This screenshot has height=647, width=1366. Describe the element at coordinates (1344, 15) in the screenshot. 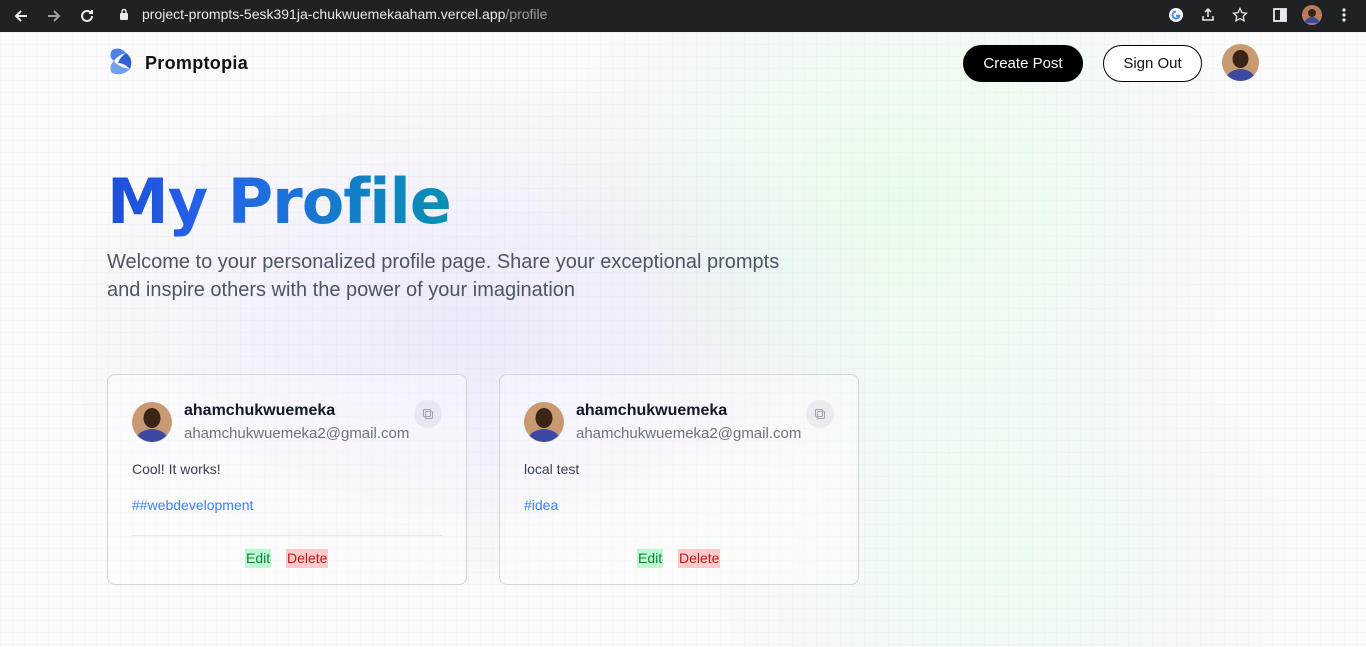

I see `more-menu-icon` at that location.